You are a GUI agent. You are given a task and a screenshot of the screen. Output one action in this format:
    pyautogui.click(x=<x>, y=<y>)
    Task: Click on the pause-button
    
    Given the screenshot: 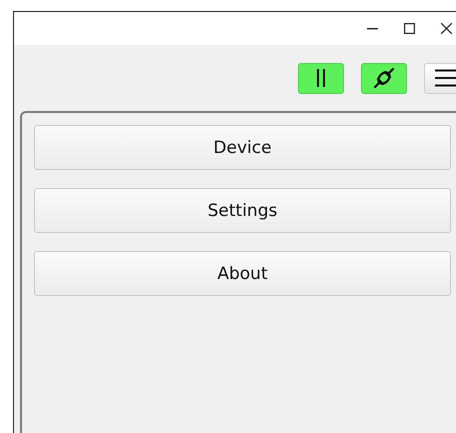 What is the action you would take?
    pyautogui.click(x=321, y=78)
    